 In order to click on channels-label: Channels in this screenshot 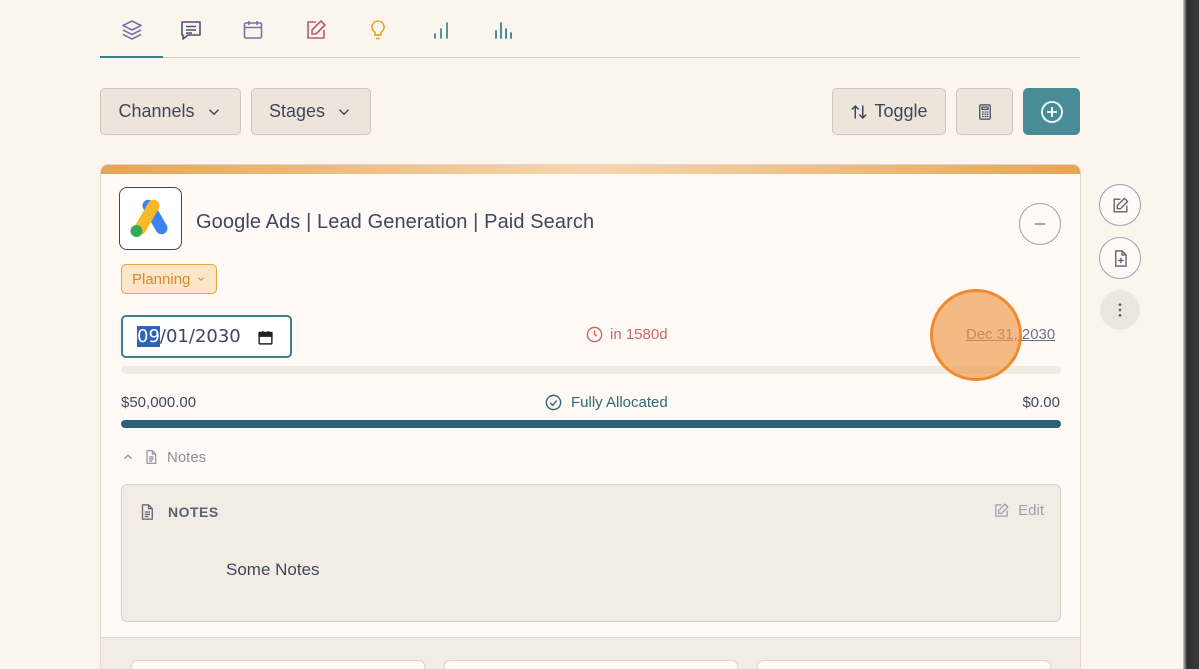, I will do `click(156, 111)`.